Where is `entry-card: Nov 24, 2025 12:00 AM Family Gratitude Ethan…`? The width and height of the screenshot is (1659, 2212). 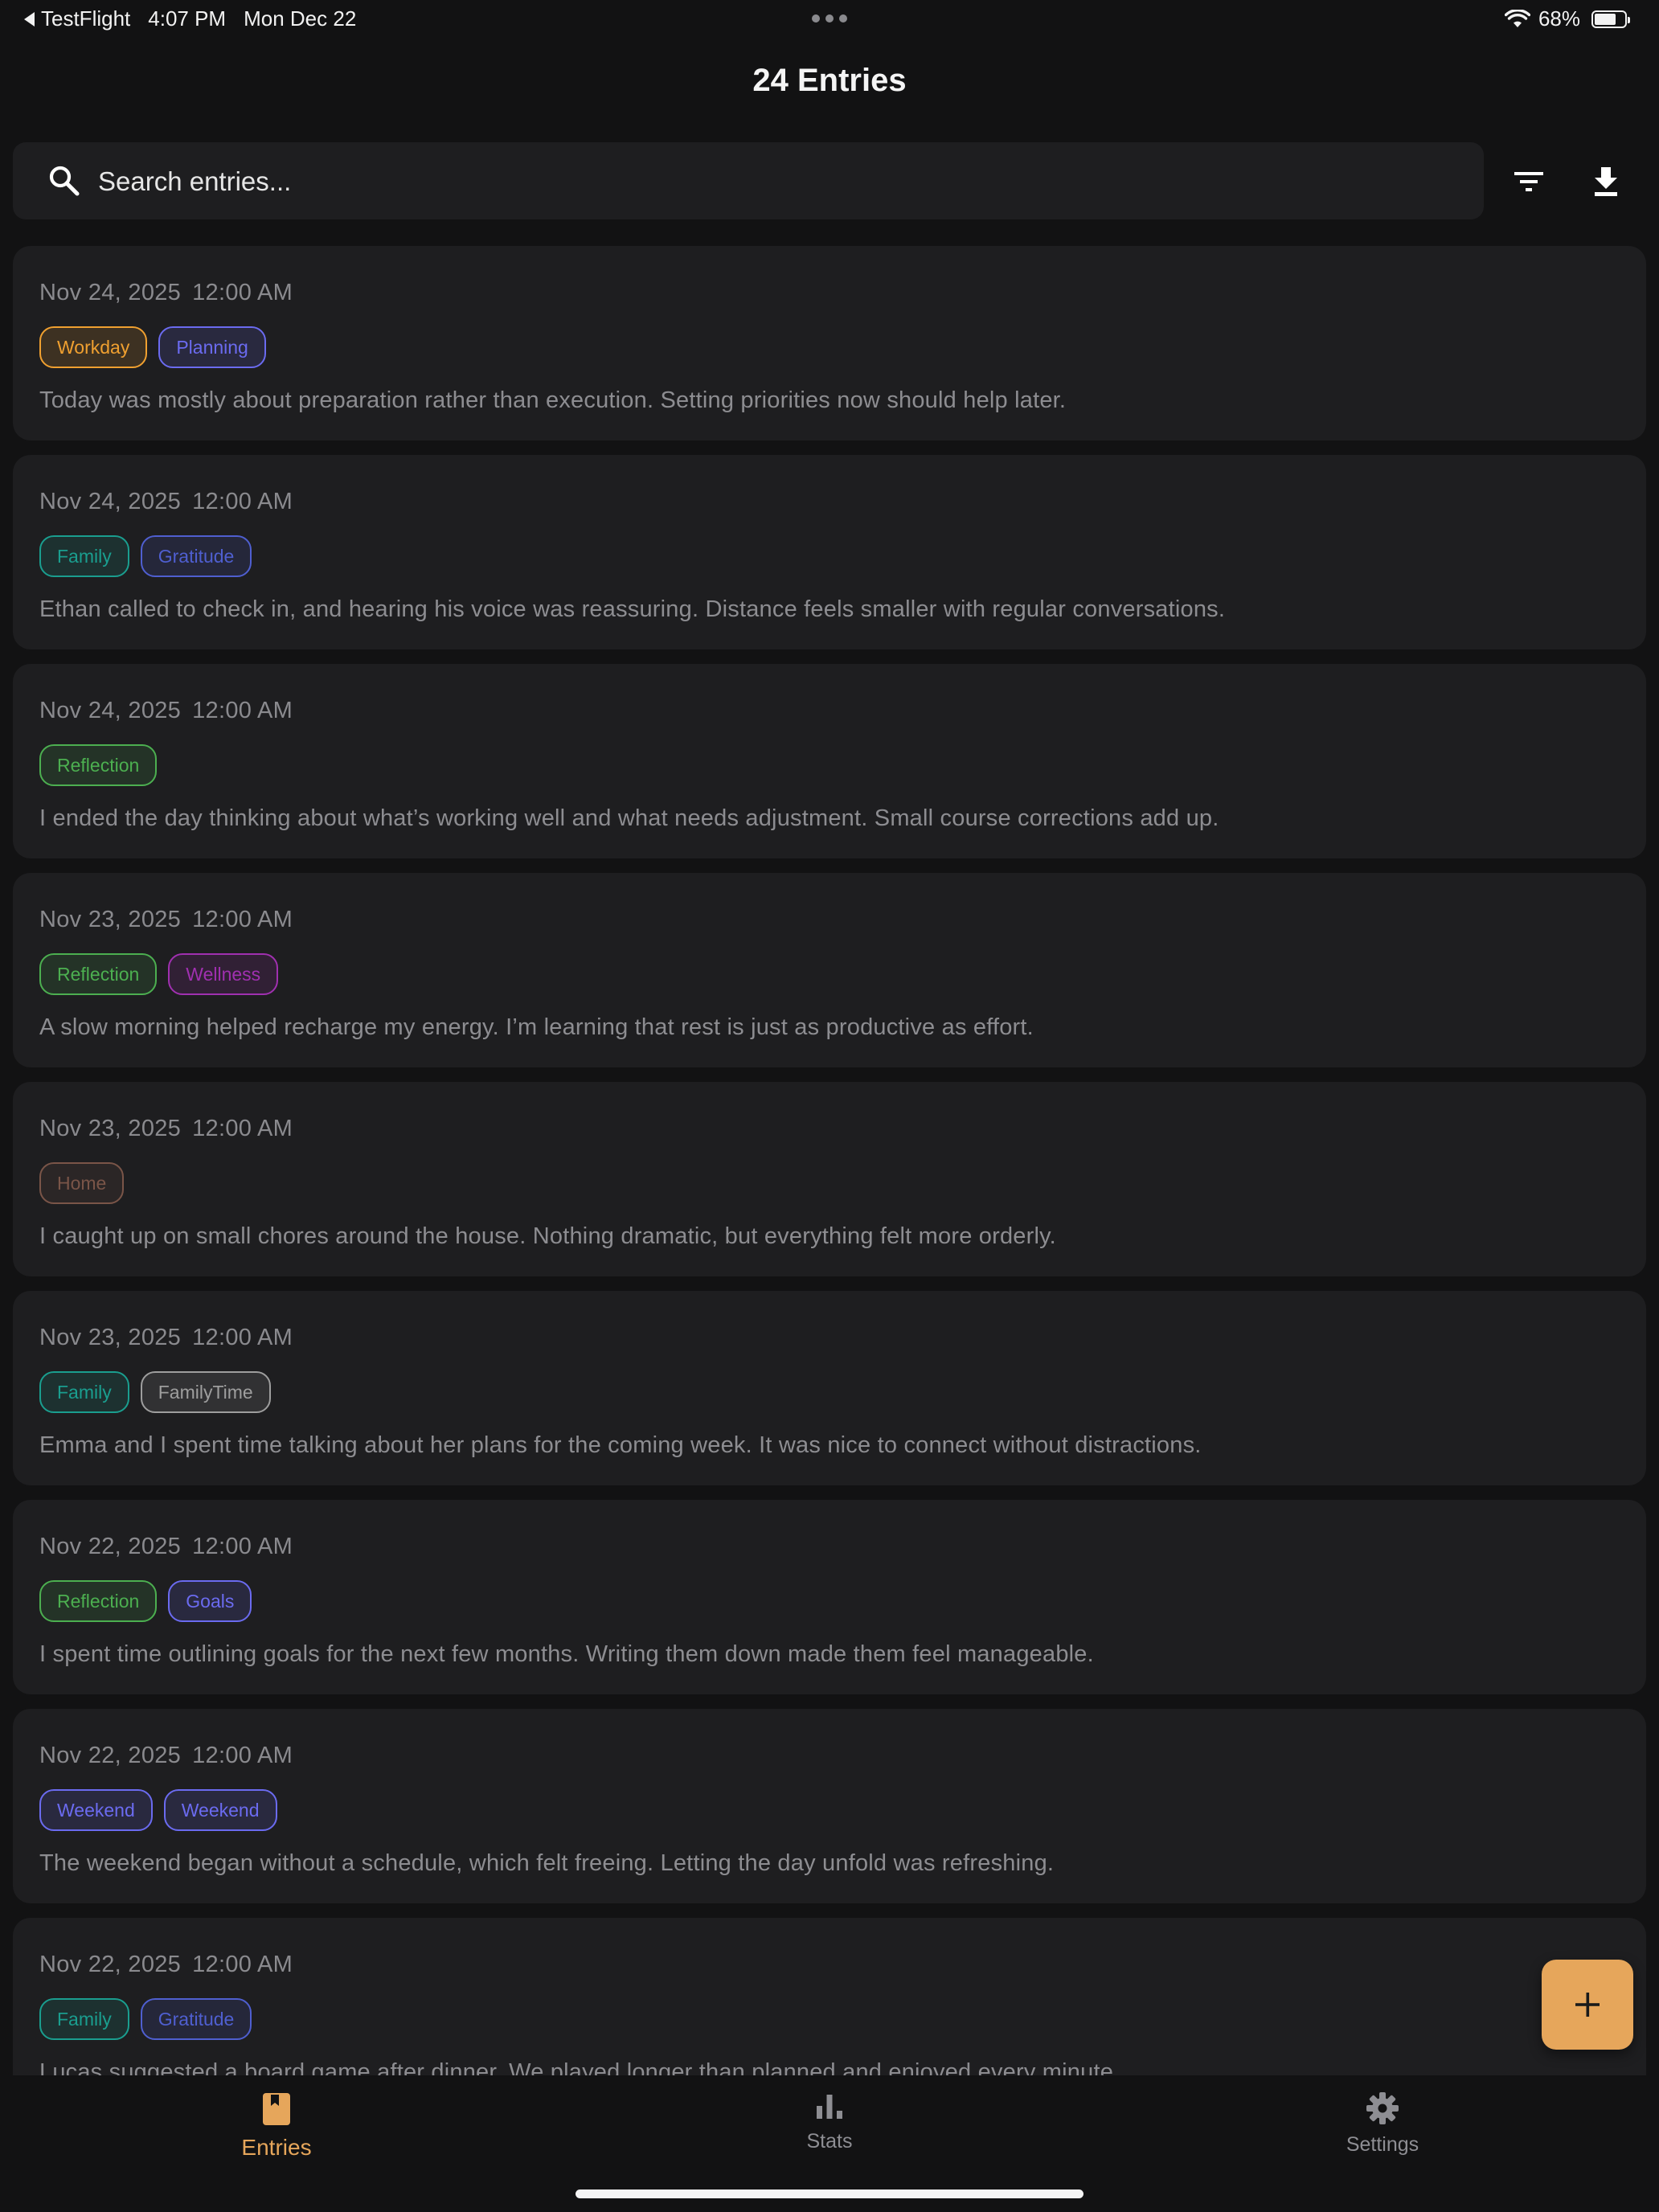
entry-card: Nov 24, 2025 12:00 AM Family Gratitude Ethan… is located at coordinates (829, 552).